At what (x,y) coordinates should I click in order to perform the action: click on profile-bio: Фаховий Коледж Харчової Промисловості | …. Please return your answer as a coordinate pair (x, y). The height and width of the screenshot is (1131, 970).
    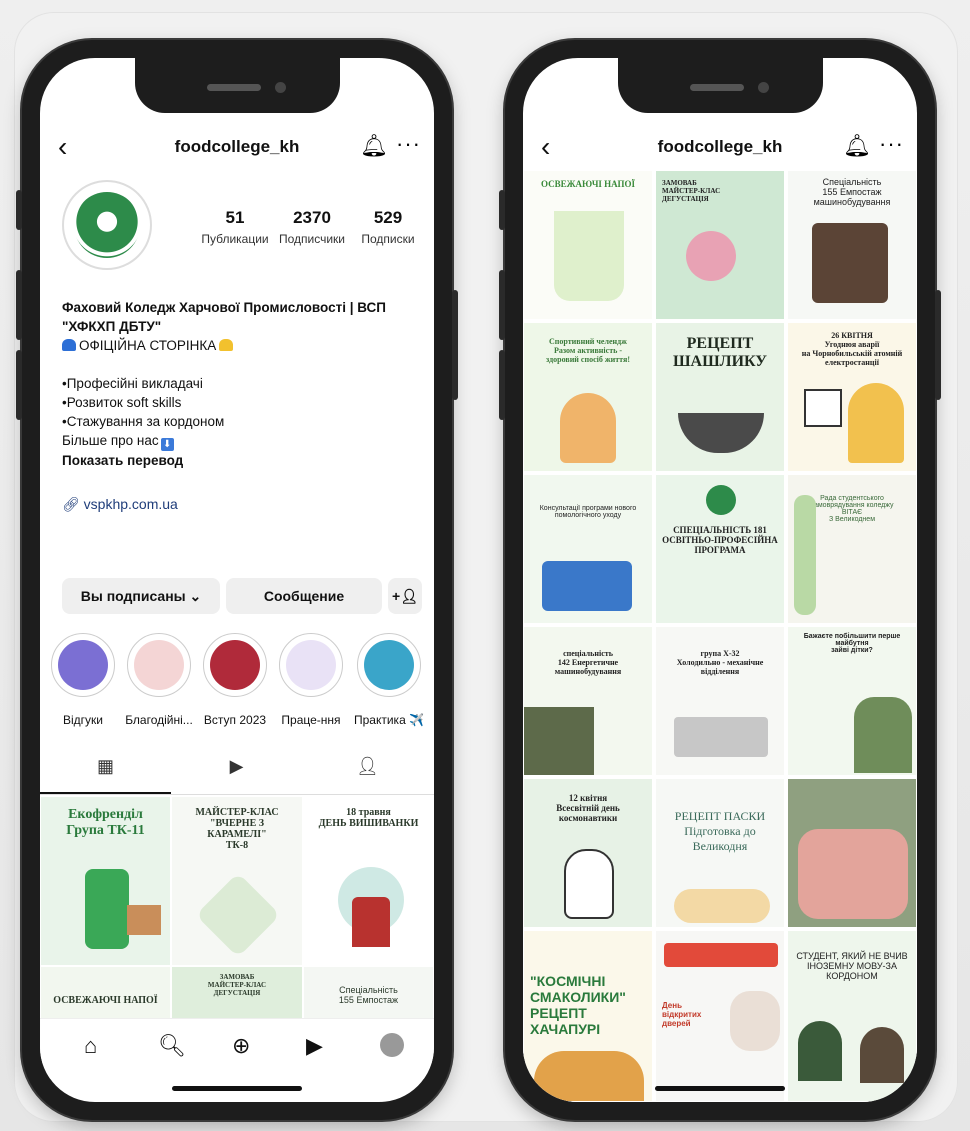
    Looking at the image, I should click on (242, 384).